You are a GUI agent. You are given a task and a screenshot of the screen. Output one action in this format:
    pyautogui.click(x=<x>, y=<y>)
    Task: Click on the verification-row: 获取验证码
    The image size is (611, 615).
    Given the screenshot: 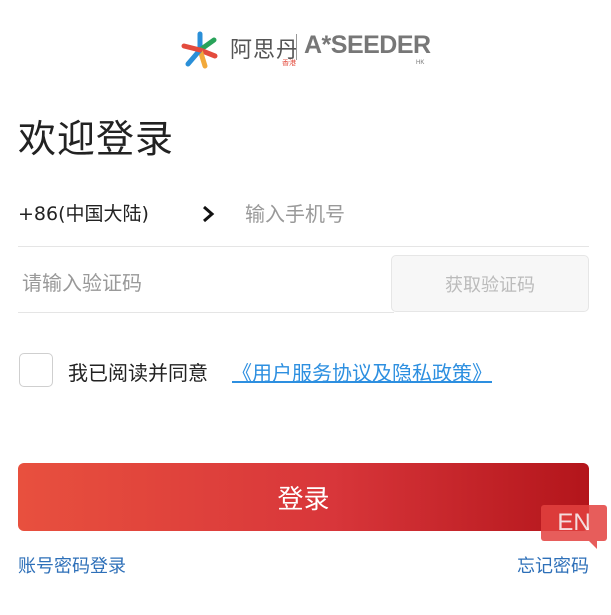 What is the action you would take?
    pyautogui.click(x=303, y=284)
    